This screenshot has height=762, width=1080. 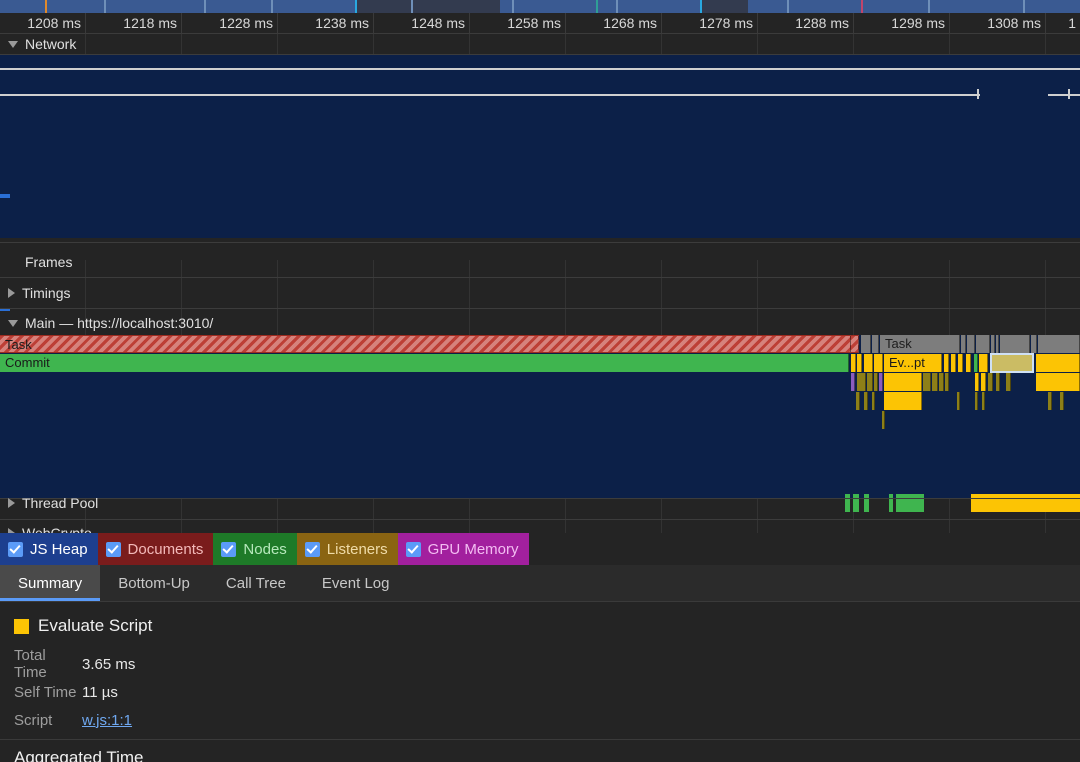 I want to click on track-header-main: Main — https://localhost:3010/, so click(x=106, y=323).